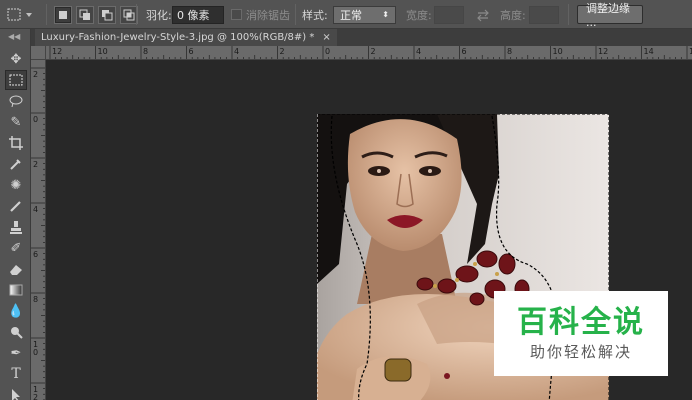 The image size is (692, 400). I want to click on vertical-ruler: 2024681012, so click(38, 230).